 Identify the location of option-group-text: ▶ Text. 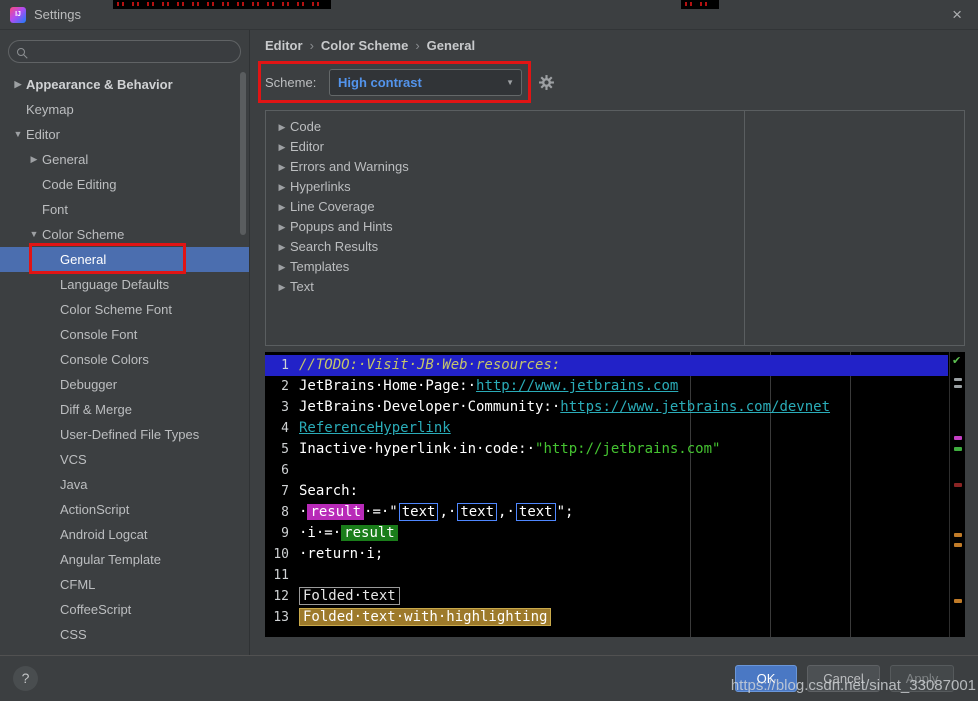
(505, 287).